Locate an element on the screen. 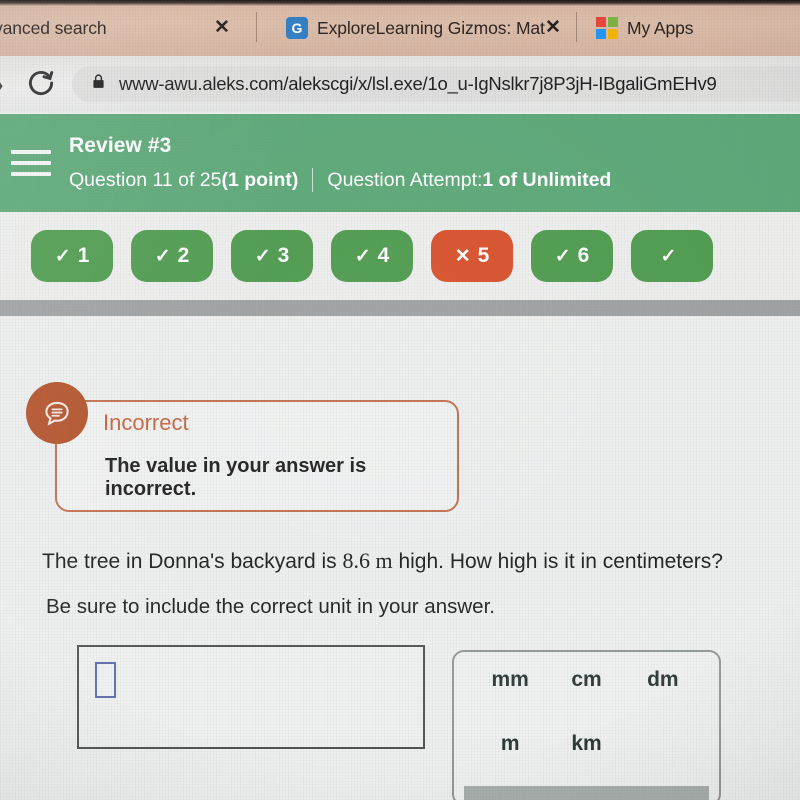 The image size is (800, 800). unit-option-dm: dm is located at coordinates (663, 680).